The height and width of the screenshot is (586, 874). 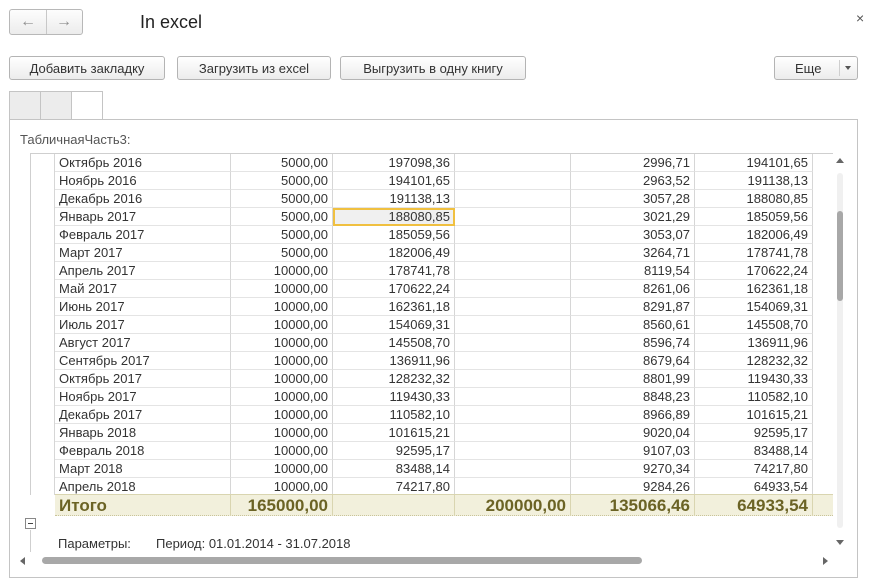 What do you see at coordinates (143, 343) in the screenshot?
I see `period-cell: Август 2017` at bounding box center [143, 343].